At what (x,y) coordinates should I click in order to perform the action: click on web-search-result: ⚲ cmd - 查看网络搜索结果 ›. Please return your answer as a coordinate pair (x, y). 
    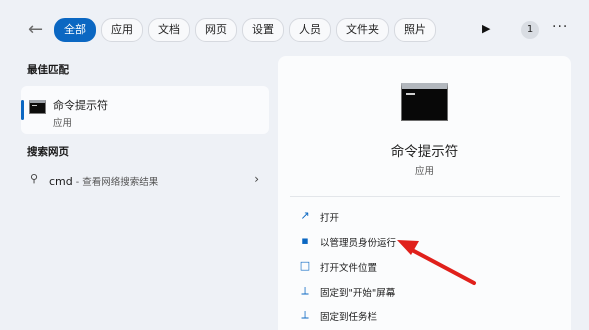
    Looking at the image, I should click on (143, 181).